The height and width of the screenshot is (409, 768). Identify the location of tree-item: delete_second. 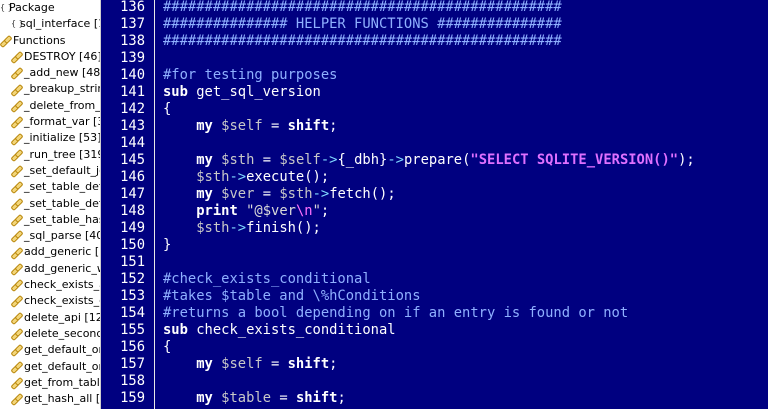
(50, 334).